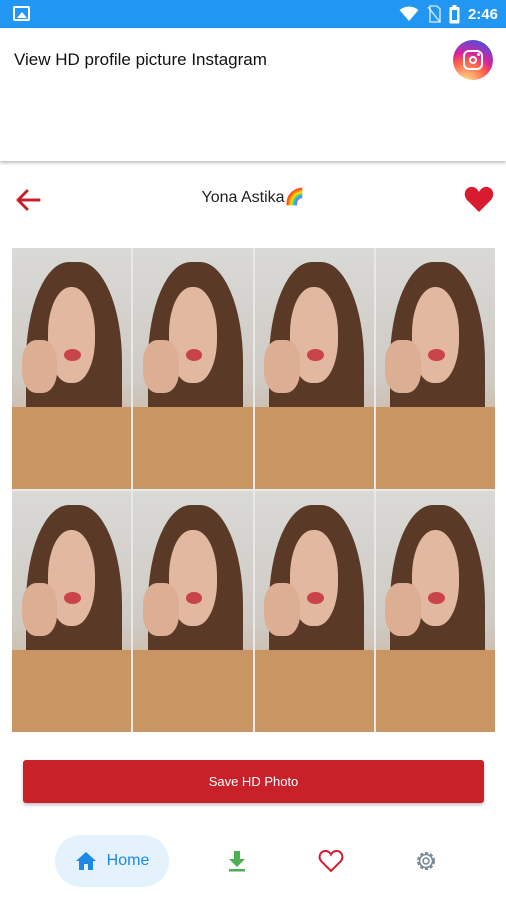 This screenshot has width=506, height=900. I want to click on gallery-notification-icon, so click(21, 13).